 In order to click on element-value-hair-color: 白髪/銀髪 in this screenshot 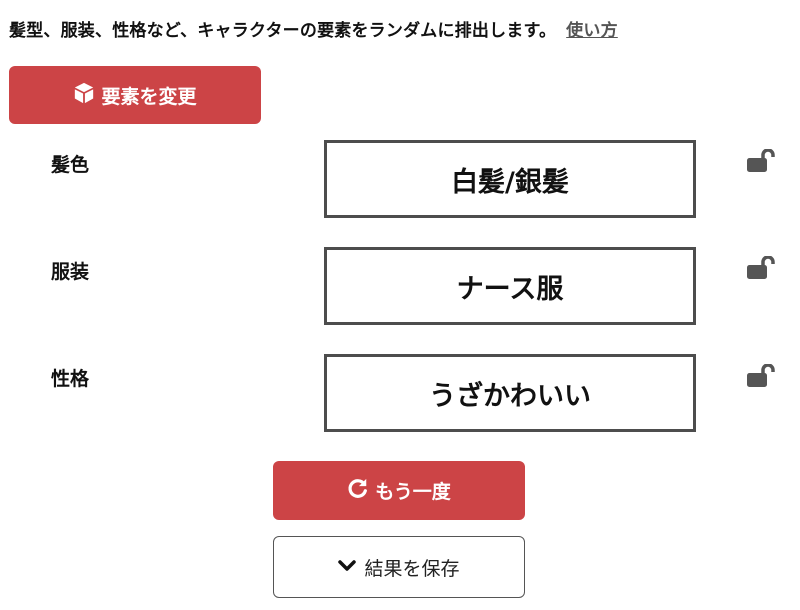, I will do `click(510, 179)`.